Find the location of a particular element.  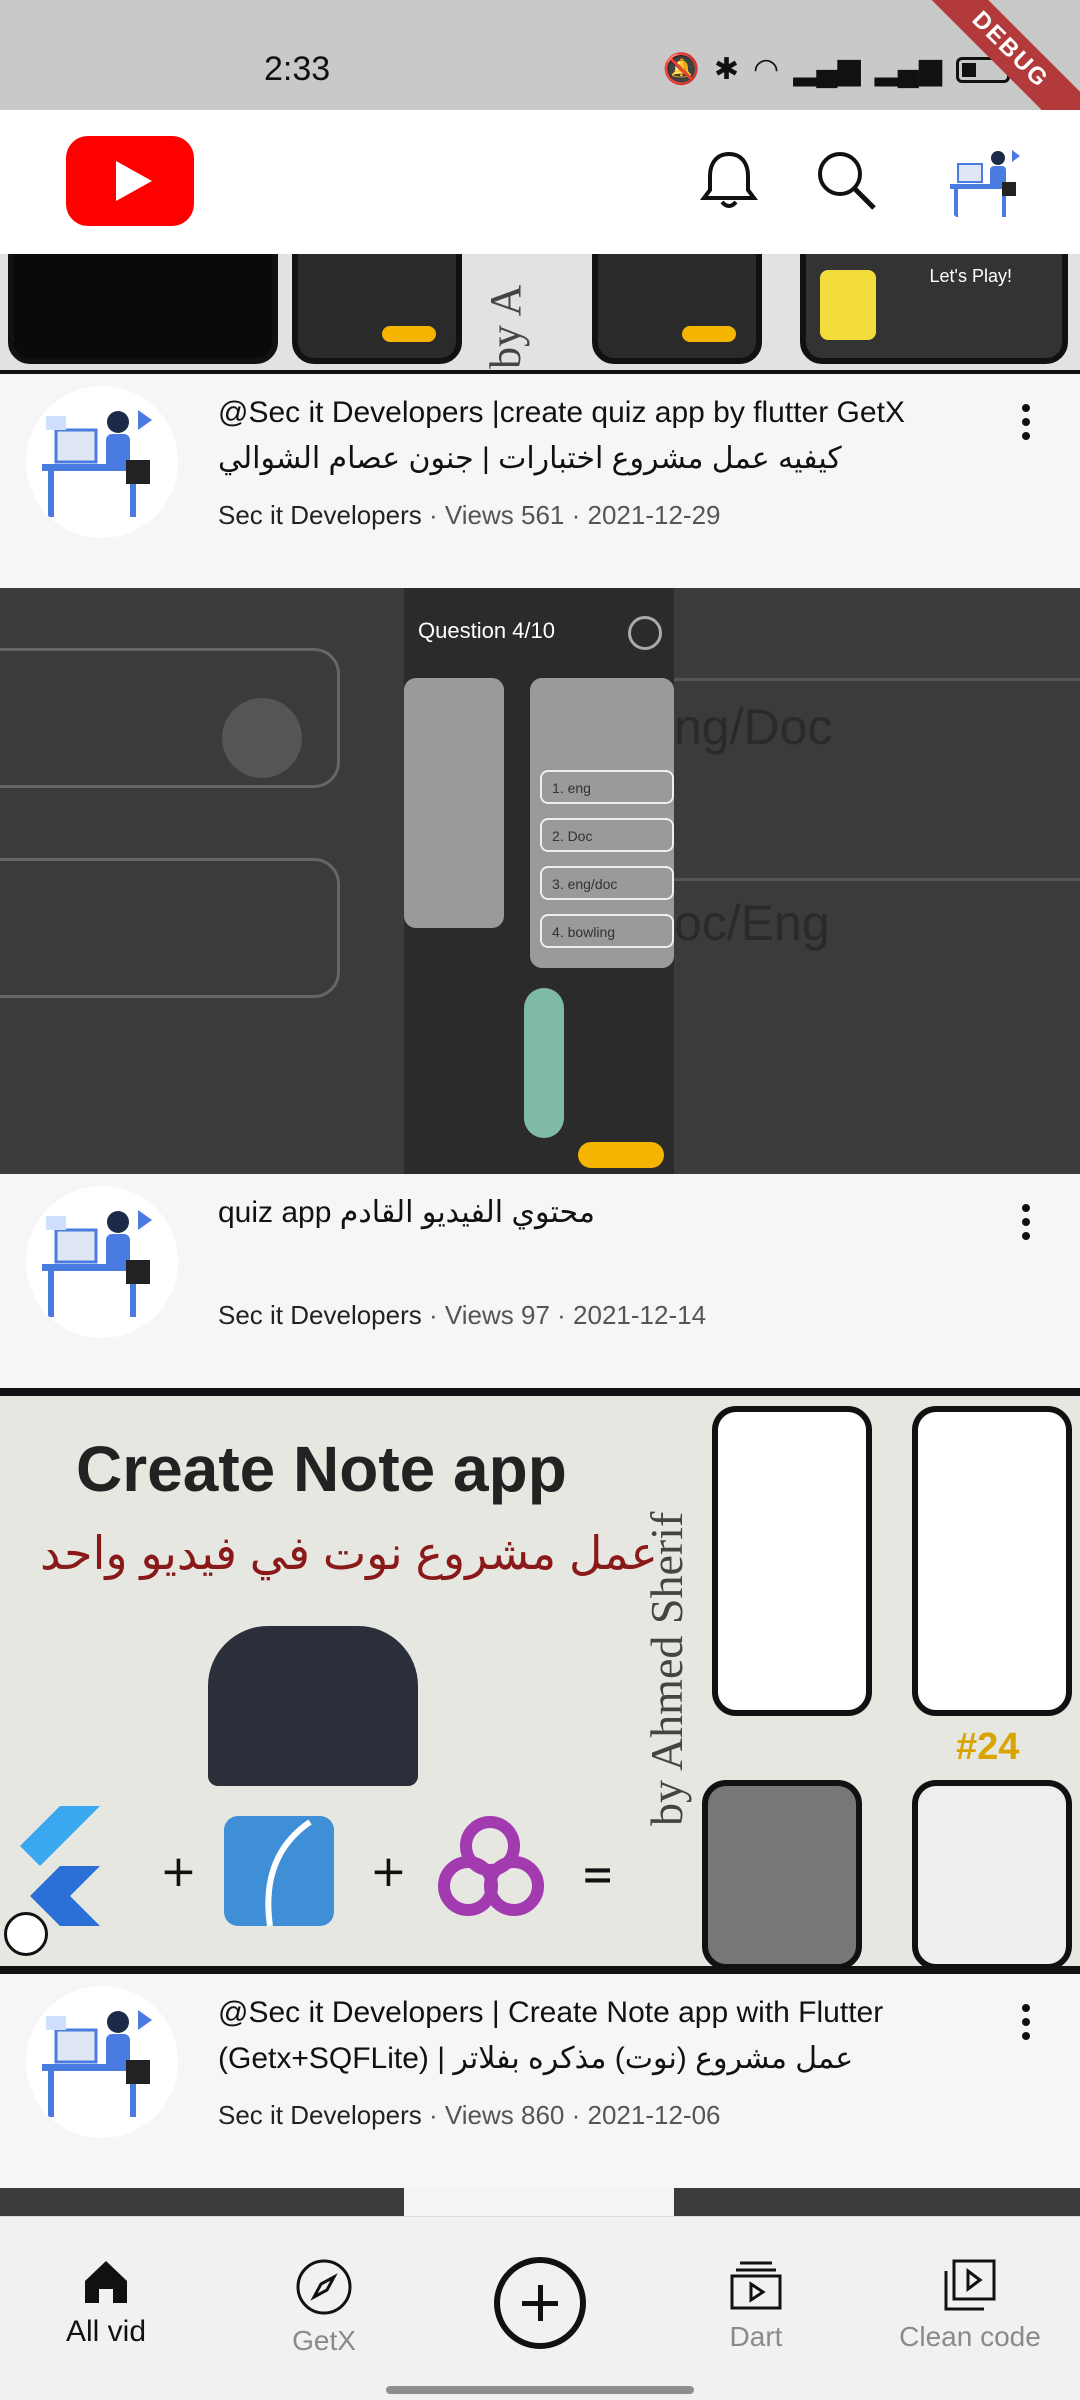

nav-label: All vid is located at coordinates (106, 2331).